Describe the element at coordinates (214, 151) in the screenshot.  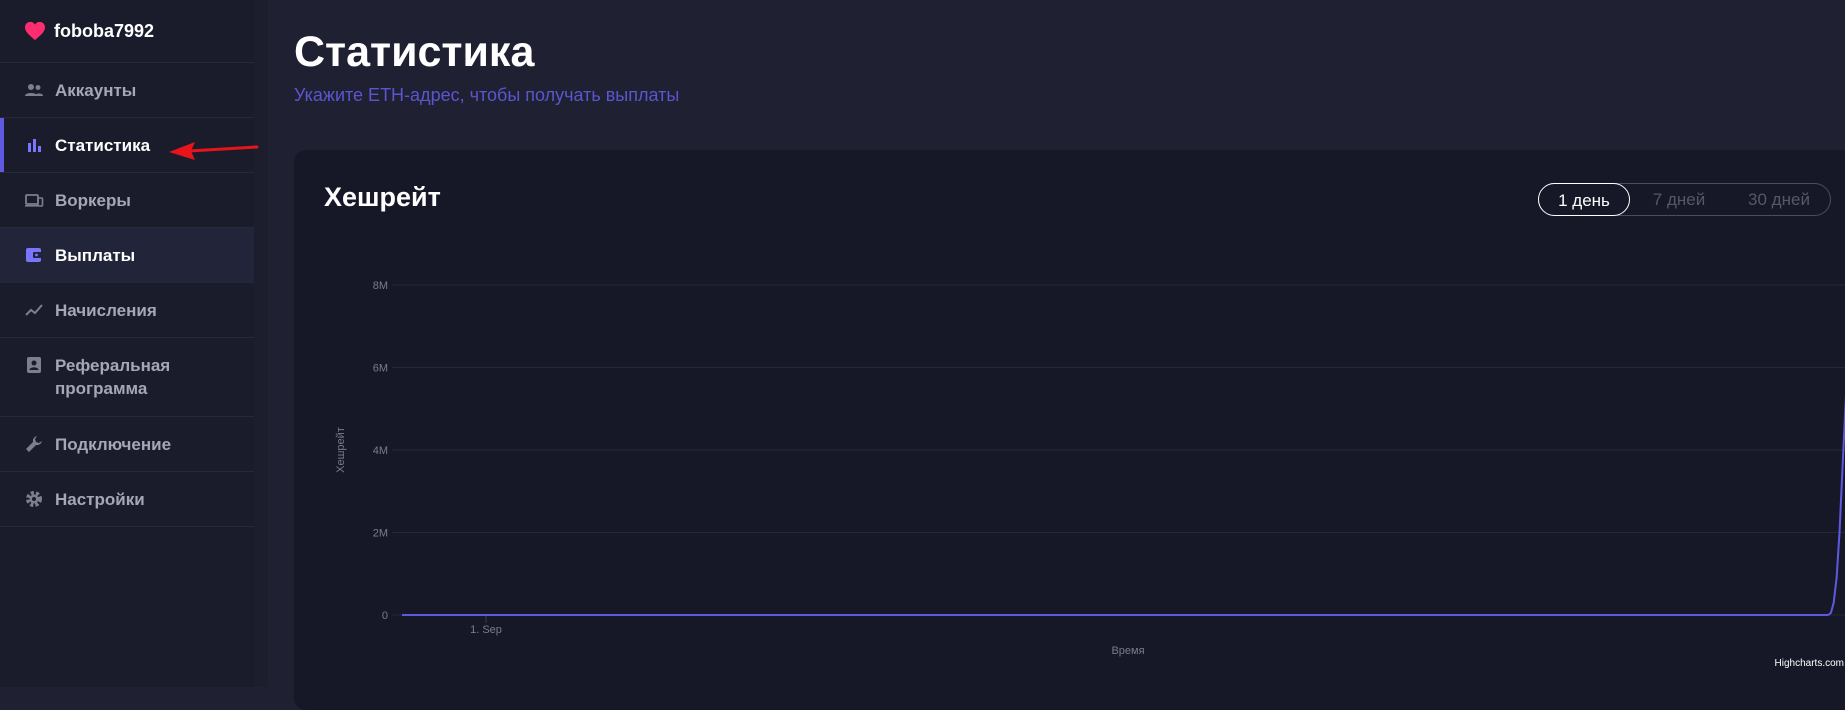
I see `annotation-arrow` at that location.